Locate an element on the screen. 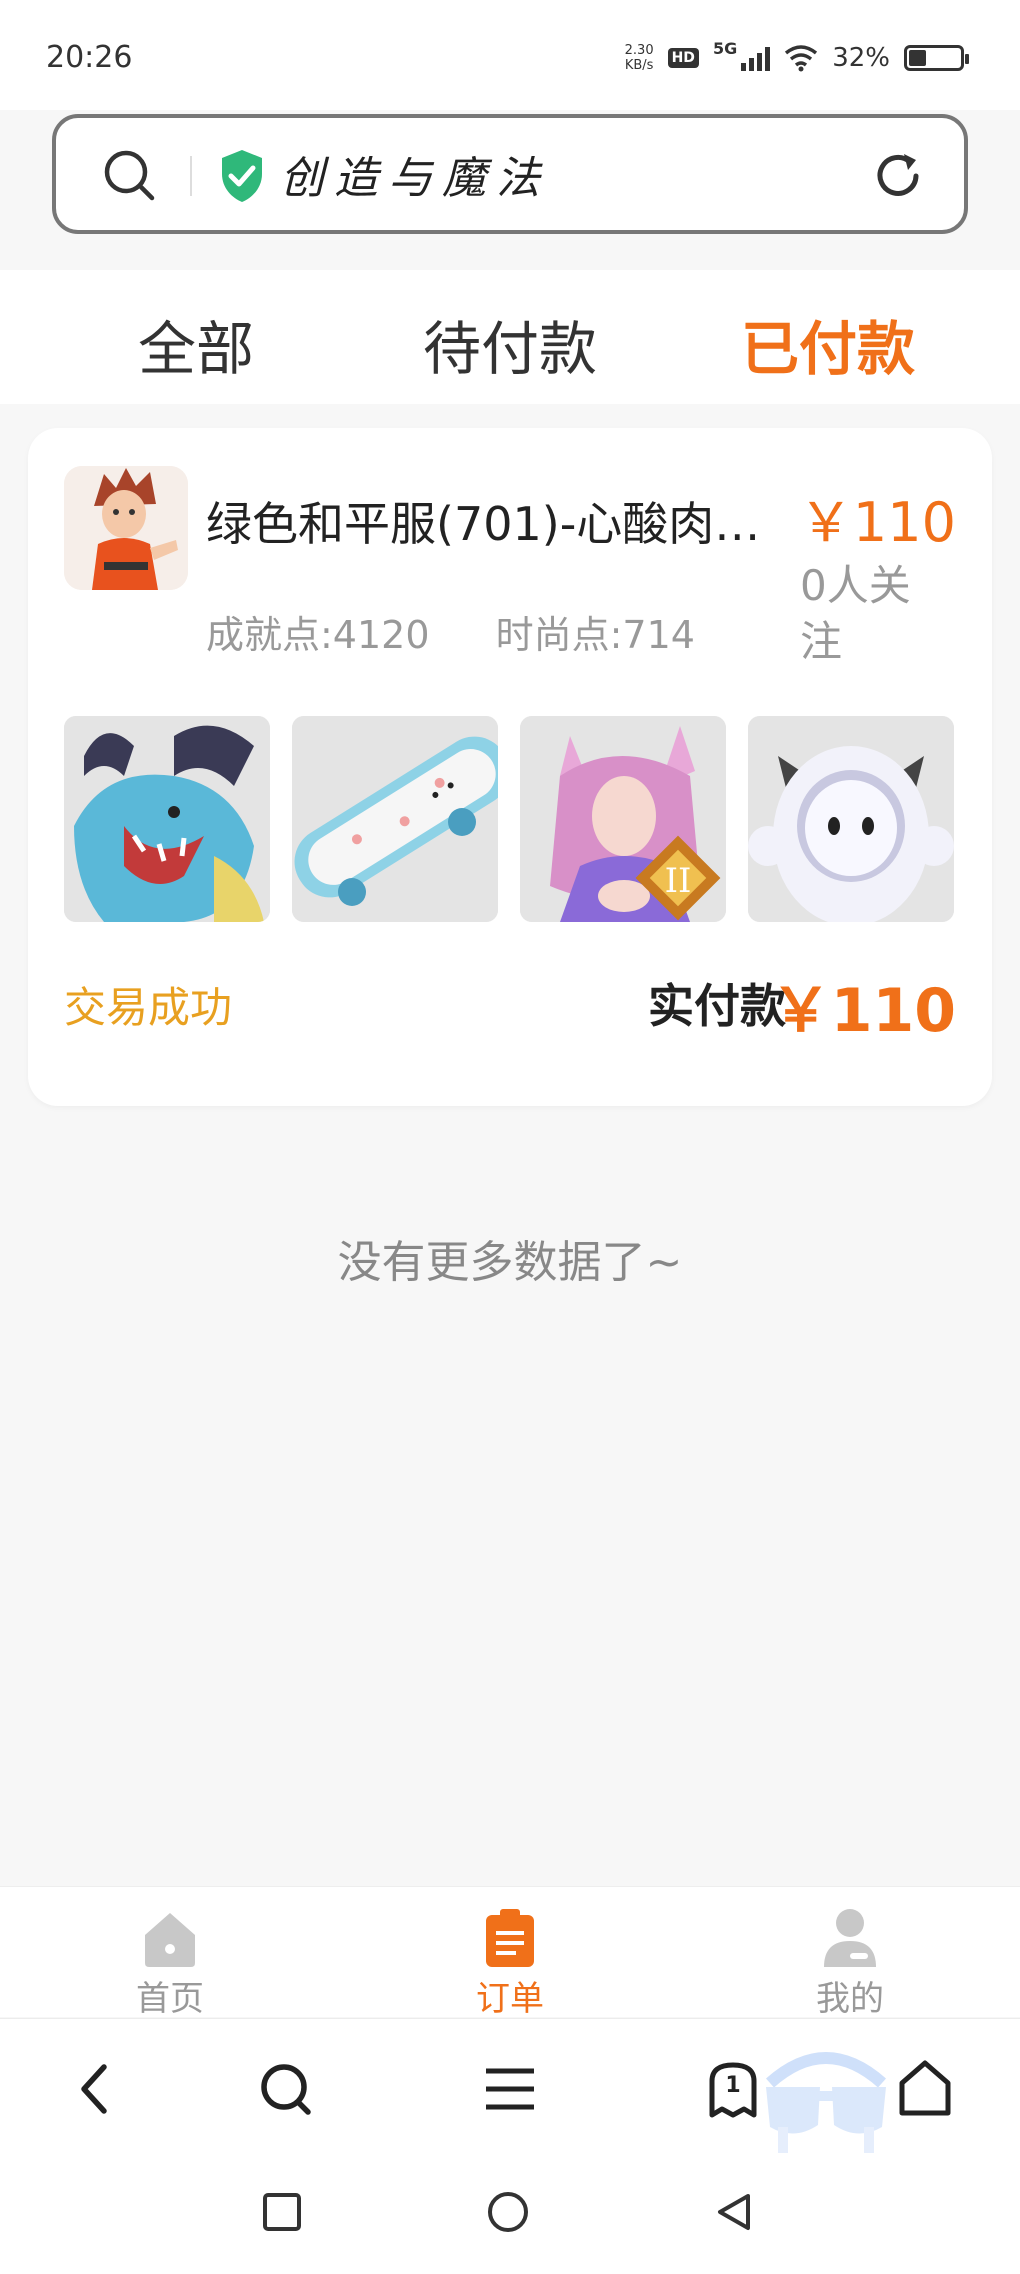 The height and width of the screenshot is (2274, 1020). tab-pending-payment: 待付款 is located at coordinates (510, 344).